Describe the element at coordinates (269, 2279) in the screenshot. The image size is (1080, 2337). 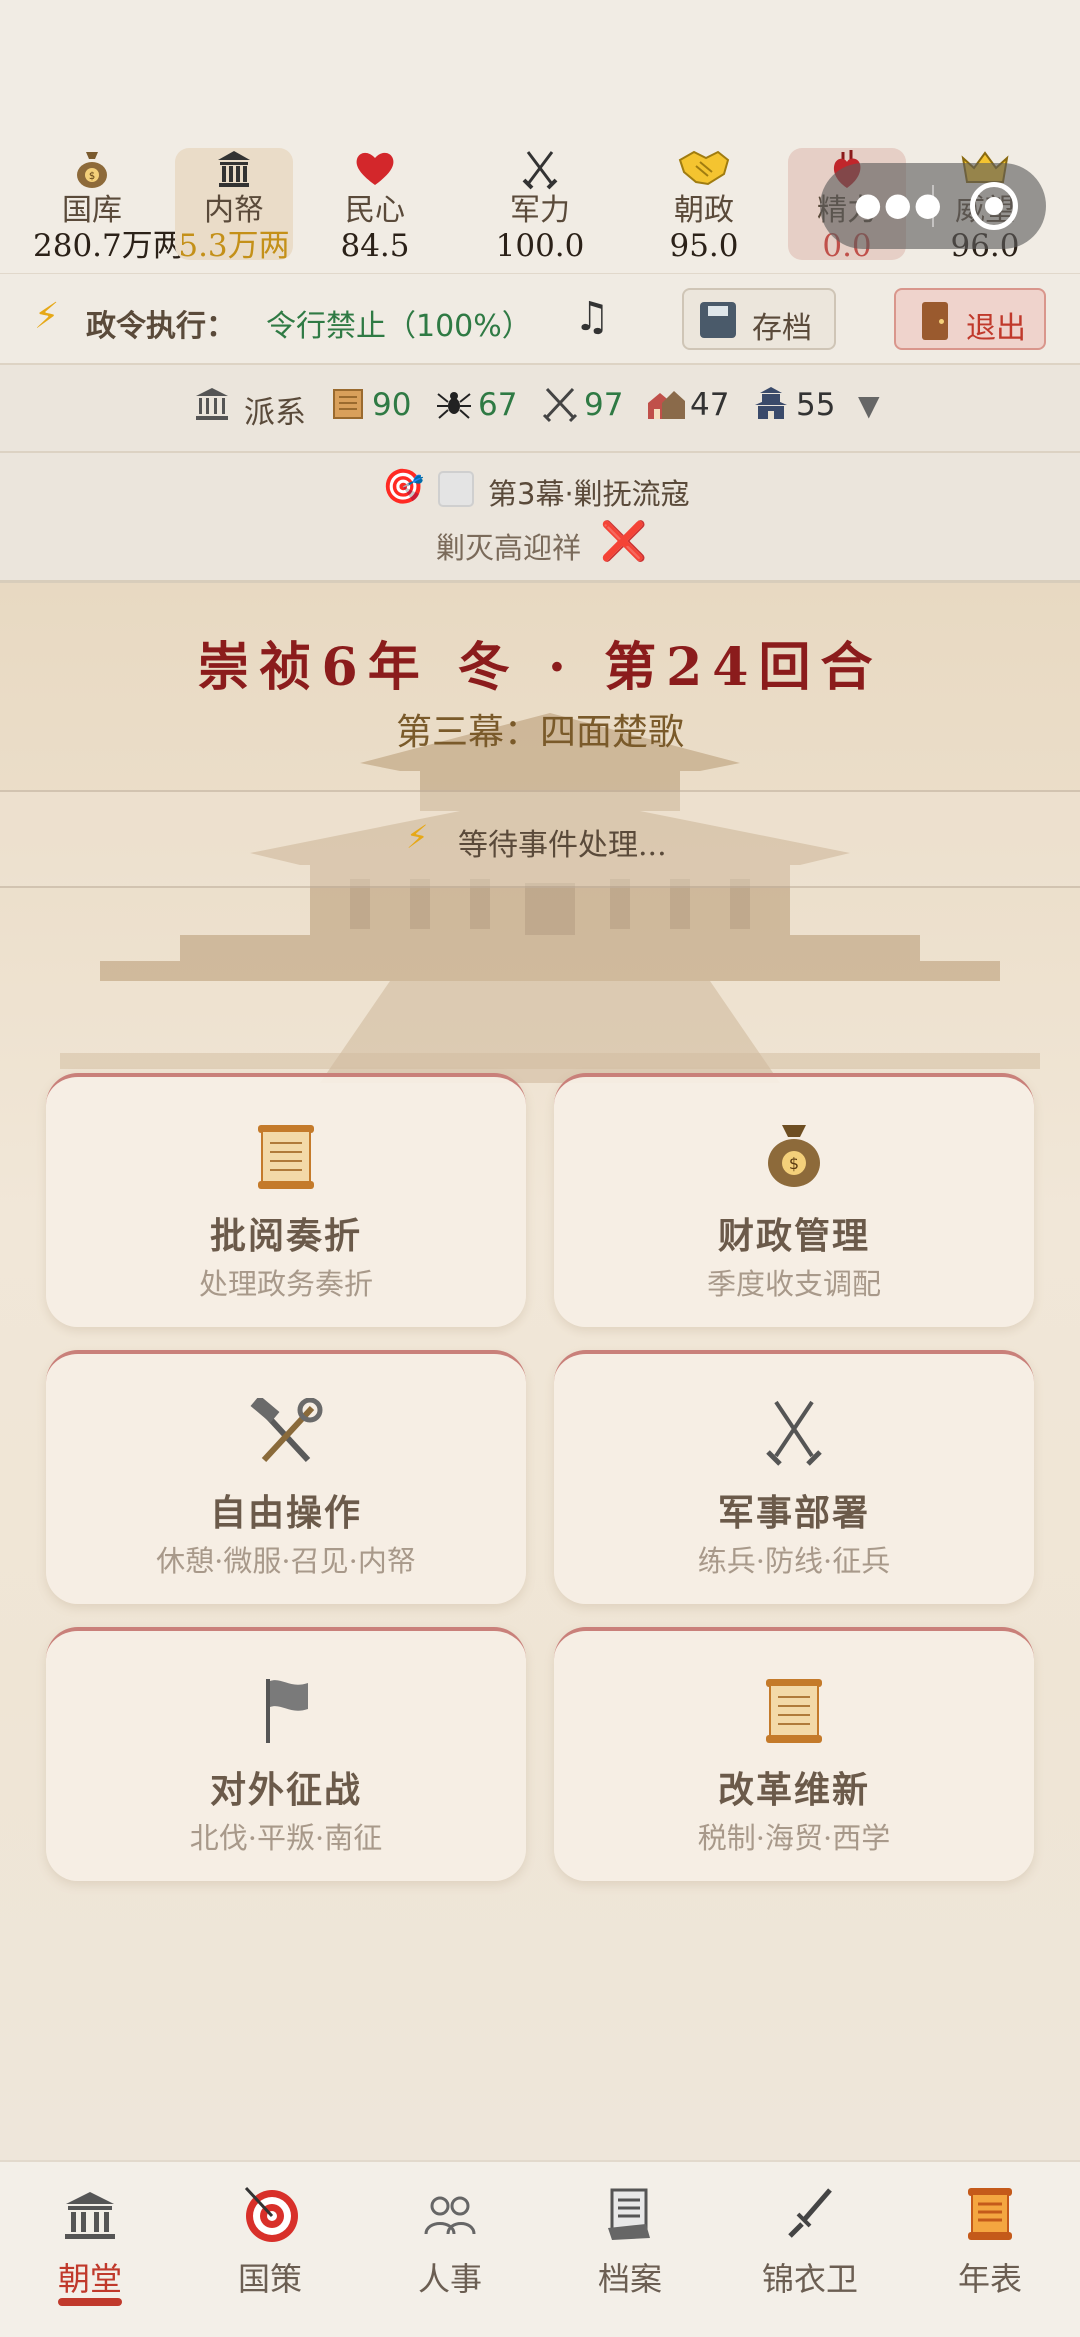
I see `nav-label: 国策` at that location.